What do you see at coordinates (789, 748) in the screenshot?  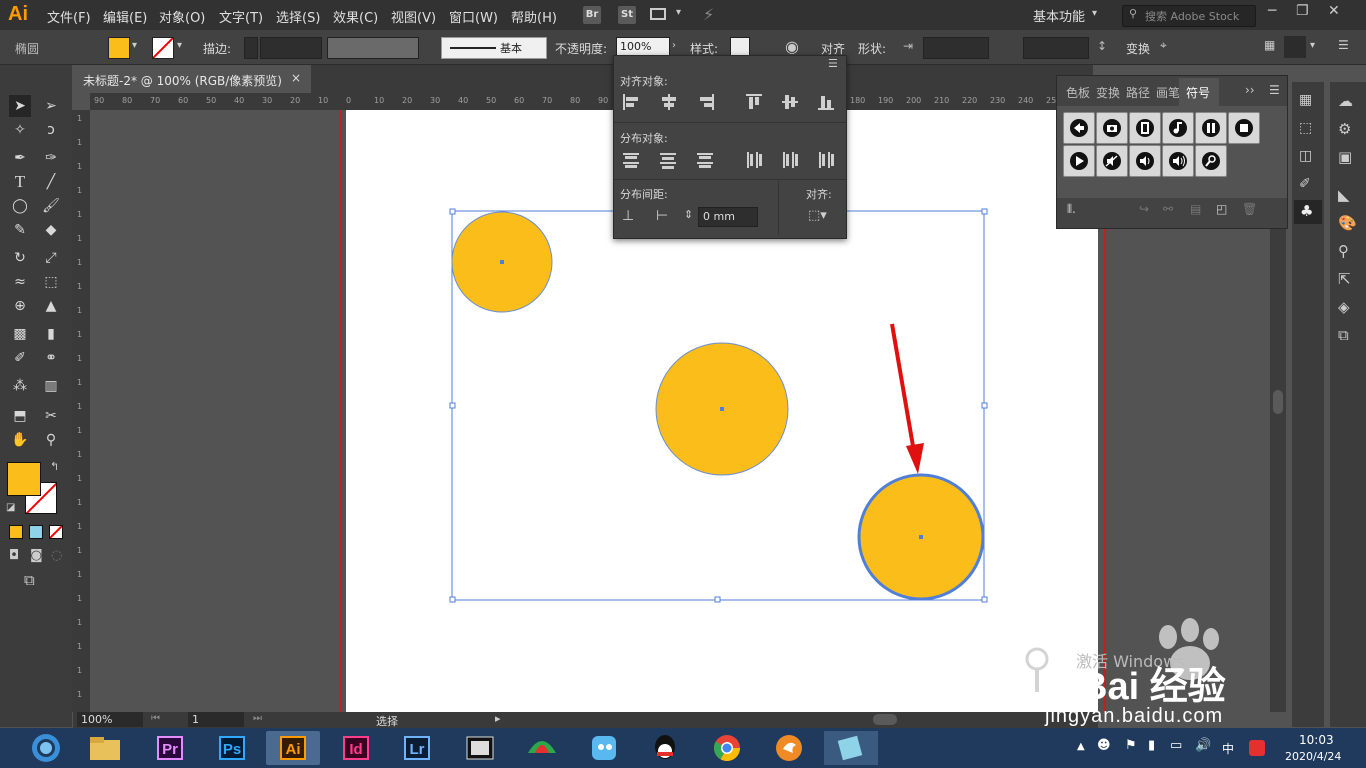 I see `player-app-icon` at bounding box center [789, 748].